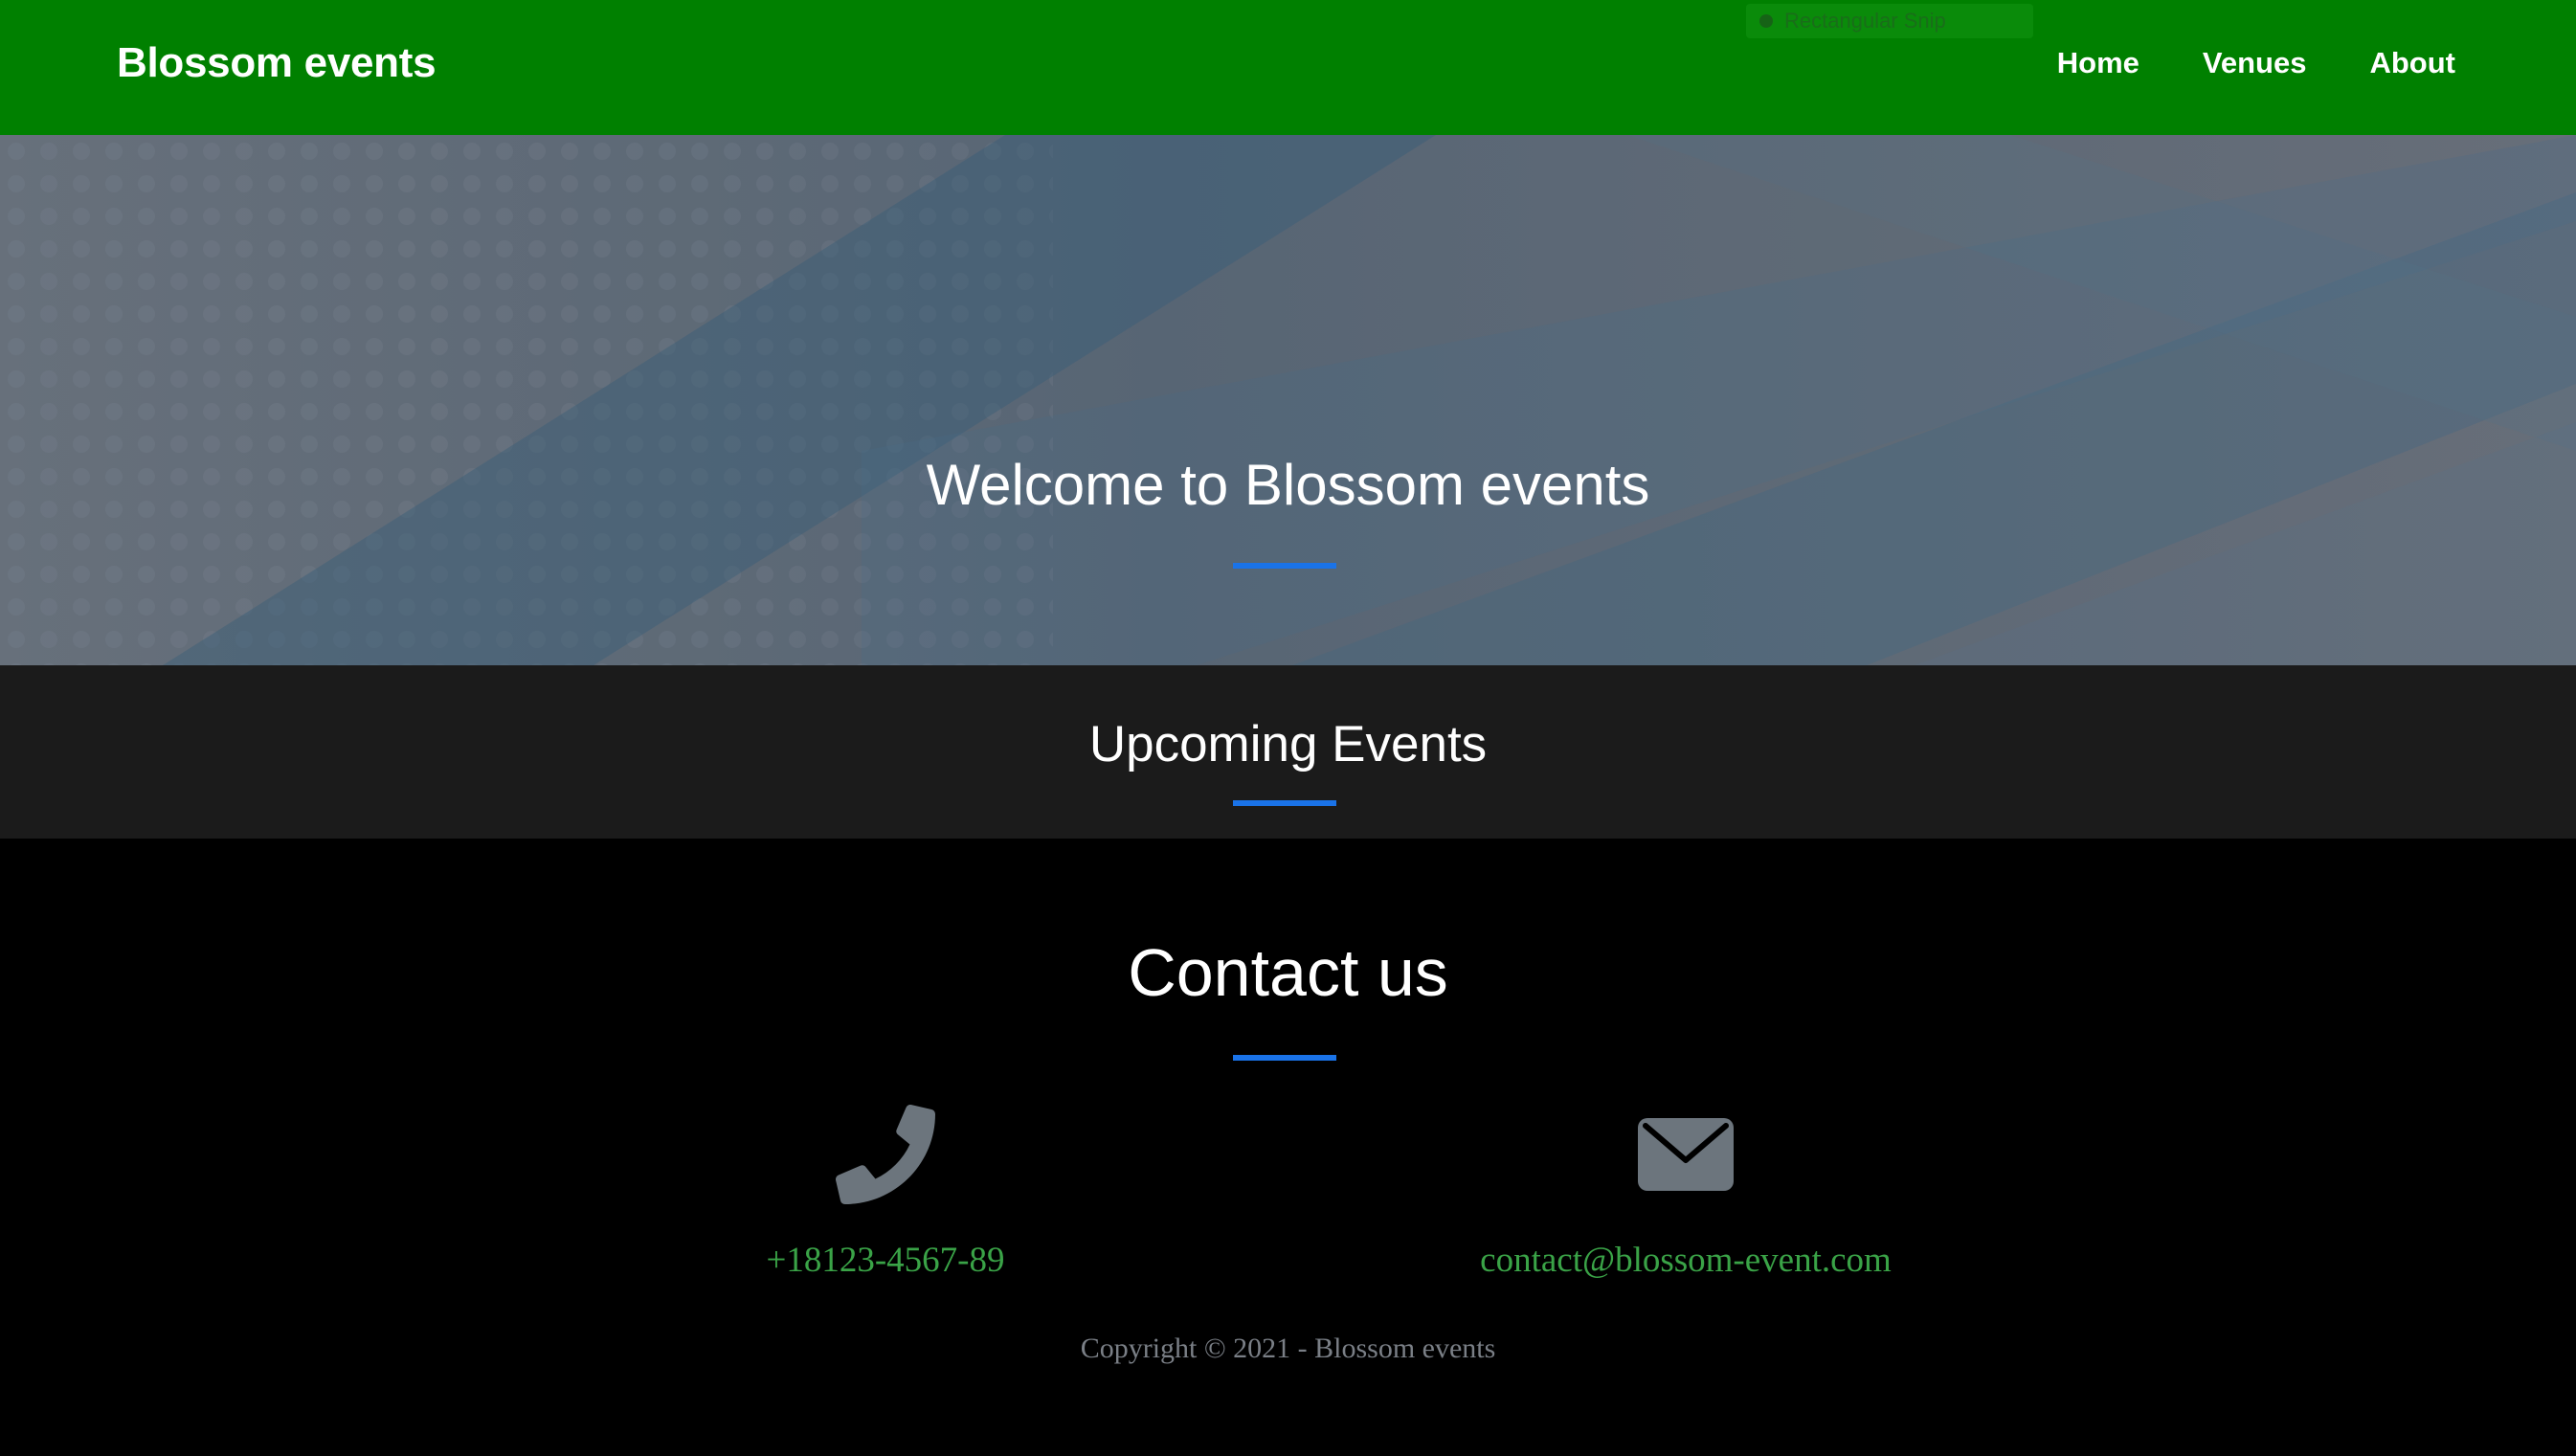 The image size is (2576, 1456). What do you see at coordinates (1288, 1348) in the screenshot?
I see `copyright-text: Copyright © 2021 - Blossom events` at bounding box center [1288, 1348].